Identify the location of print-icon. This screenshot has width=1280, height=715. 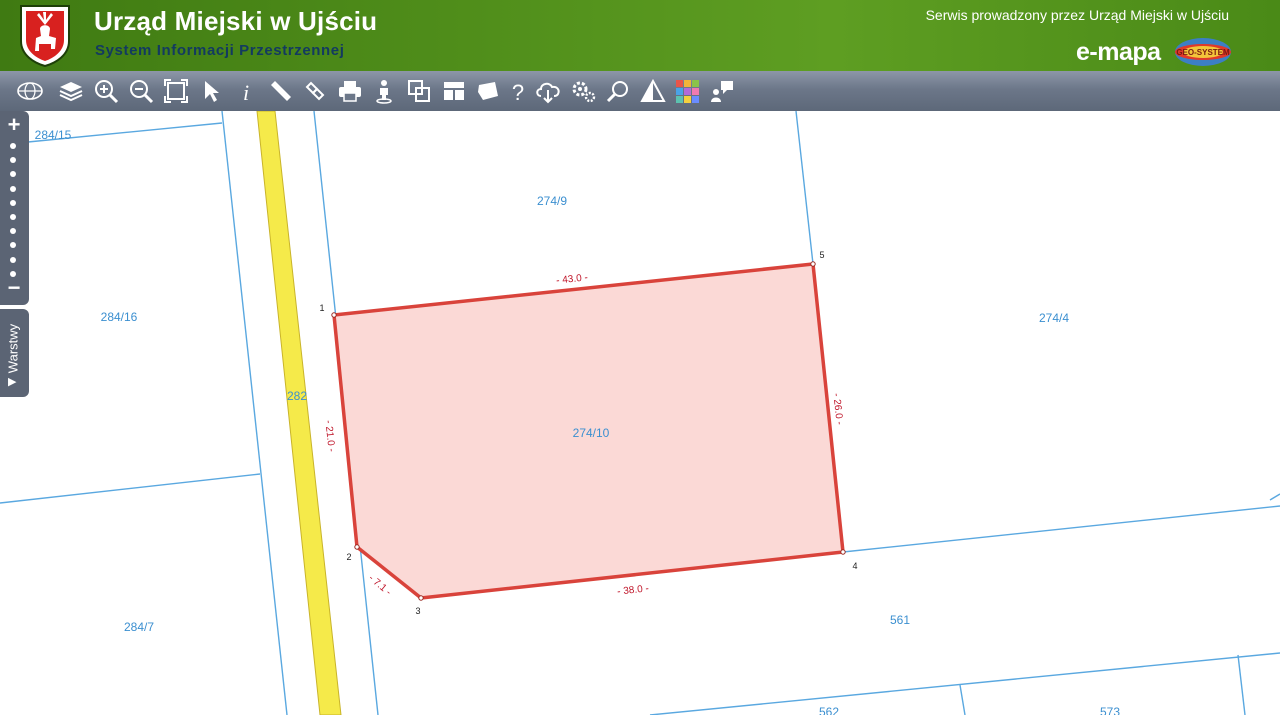
(350, 91).